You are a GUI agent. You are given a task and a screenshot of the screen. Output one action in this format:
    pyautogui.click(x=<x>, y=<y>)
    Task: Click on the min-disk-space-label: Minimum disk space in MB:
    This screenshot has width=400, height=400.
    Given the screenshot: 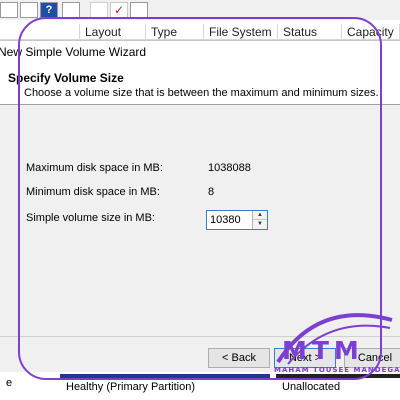 What is the action you would take?
    pyautogui.click(x=93, y=192)
    